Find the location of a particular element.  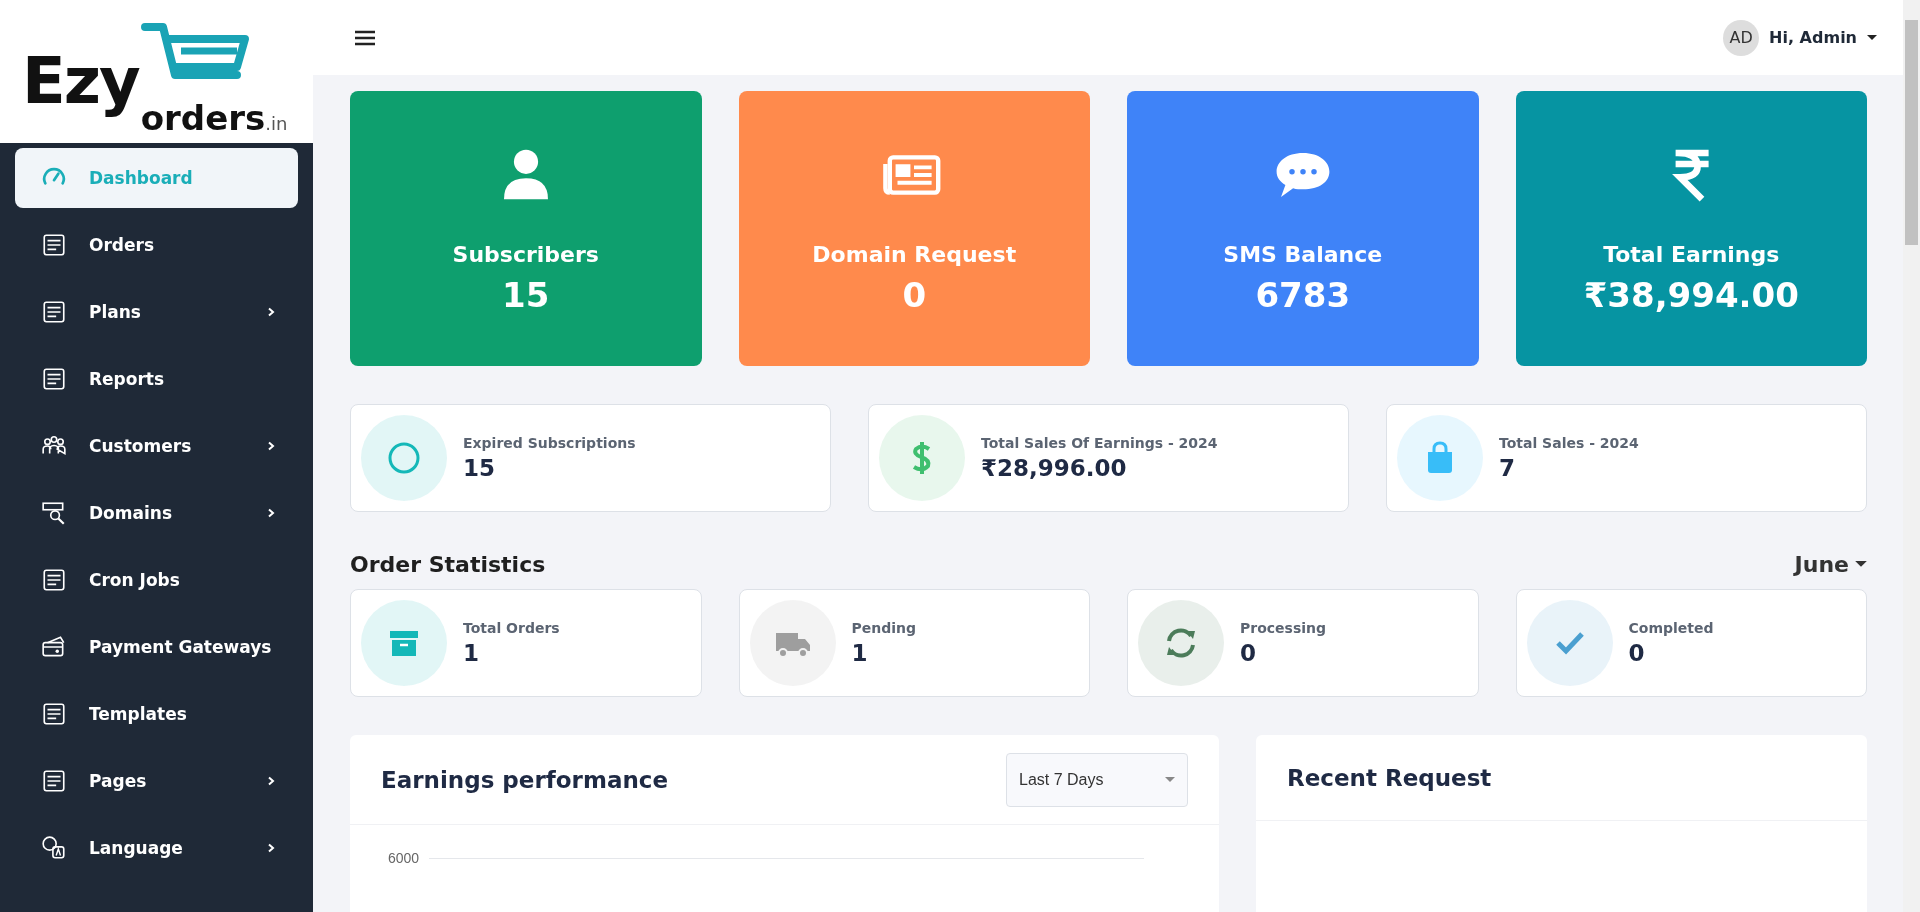

card-title: SMS Balance is located at coordinates (1303, 254).